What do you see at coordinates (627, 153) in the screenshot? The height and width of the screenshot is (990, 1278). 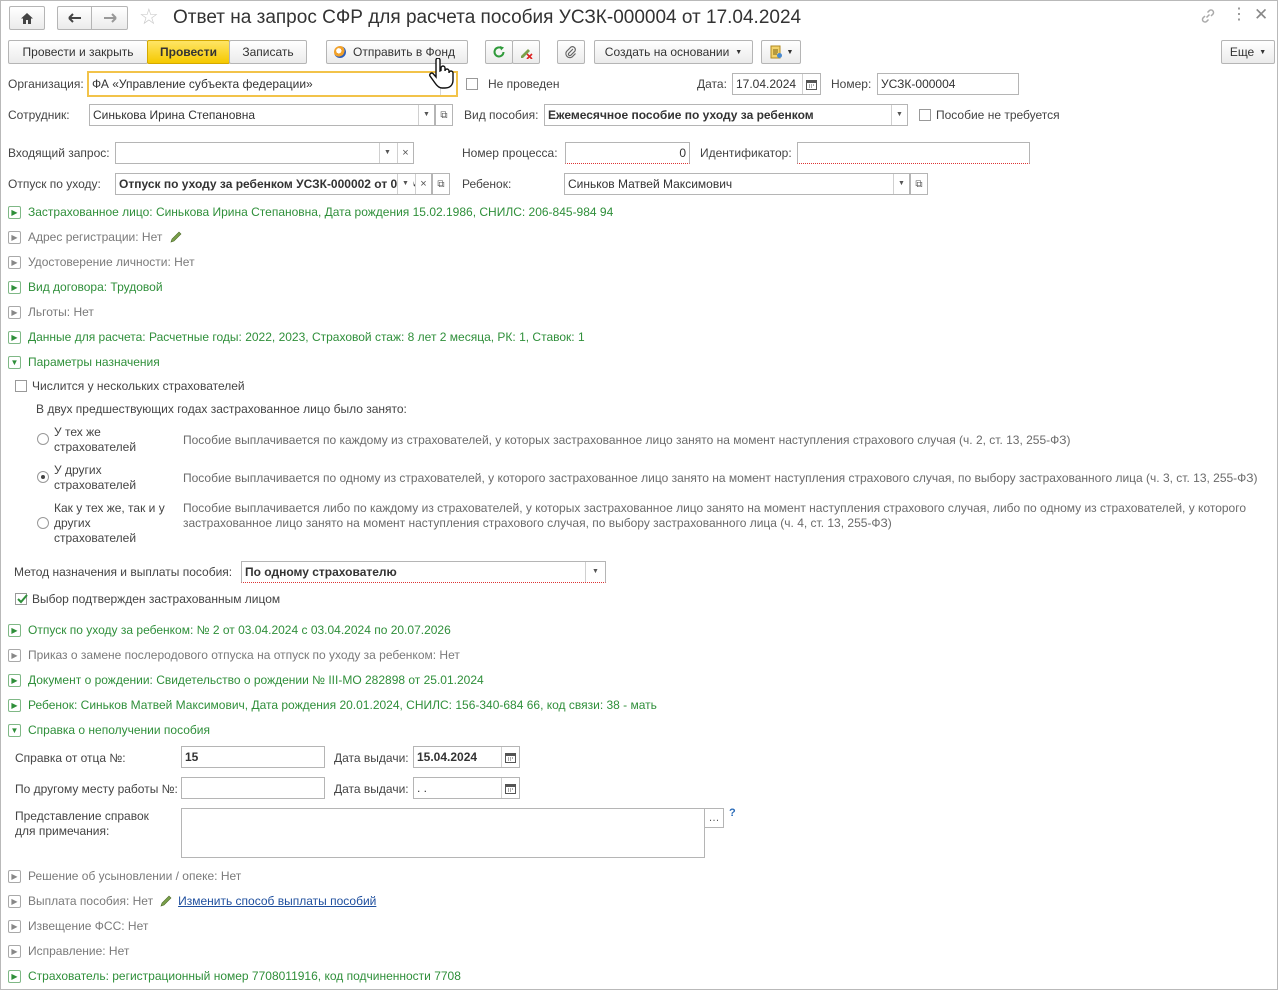 I see `process-number-field: 0` at bounding box center [627, 153].